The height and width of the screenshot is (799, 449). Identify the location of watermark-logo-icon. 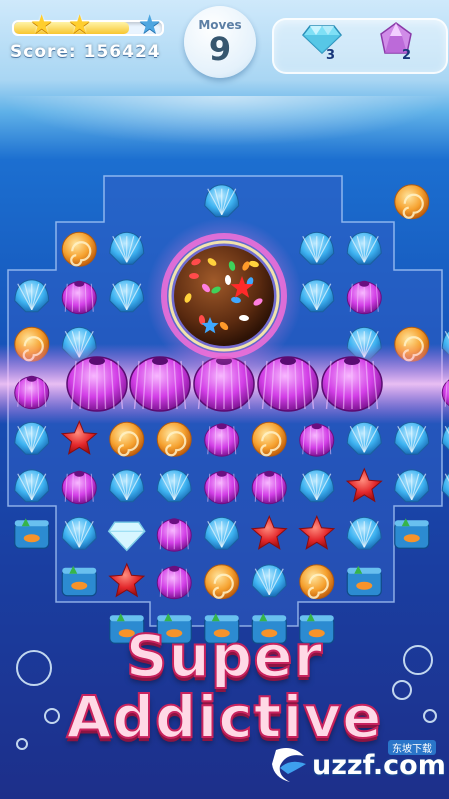
(289, 765).